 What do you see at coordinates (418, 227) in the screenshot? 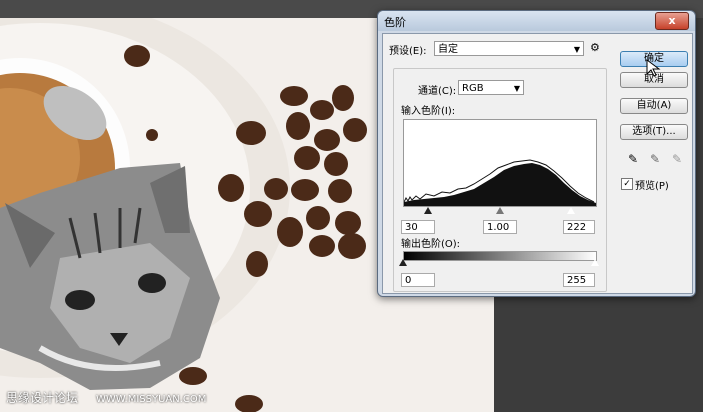
I see `input-black-field: 30` at bounding box center [418, 227].